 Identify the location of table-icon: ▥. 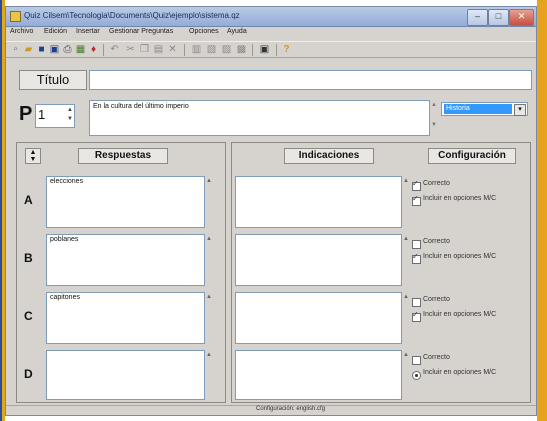
(196, 49).